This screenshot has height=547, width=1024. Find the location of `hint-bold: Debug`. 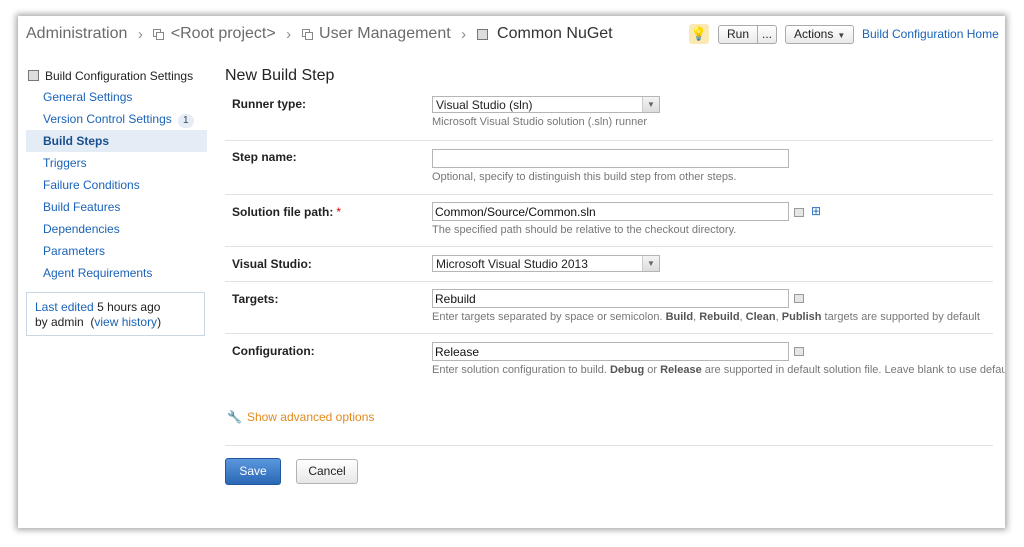

hint-bold: Debug is located at coordinates (627, 370).